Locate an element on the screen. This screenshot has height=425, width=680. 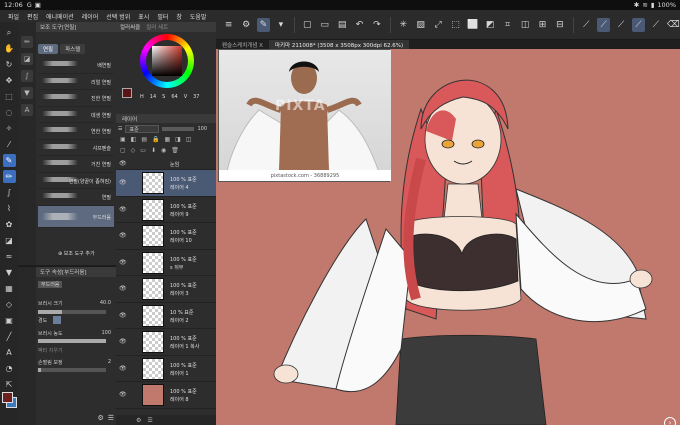
gradient-icon: ▦ is located at coordinates (9, 288).